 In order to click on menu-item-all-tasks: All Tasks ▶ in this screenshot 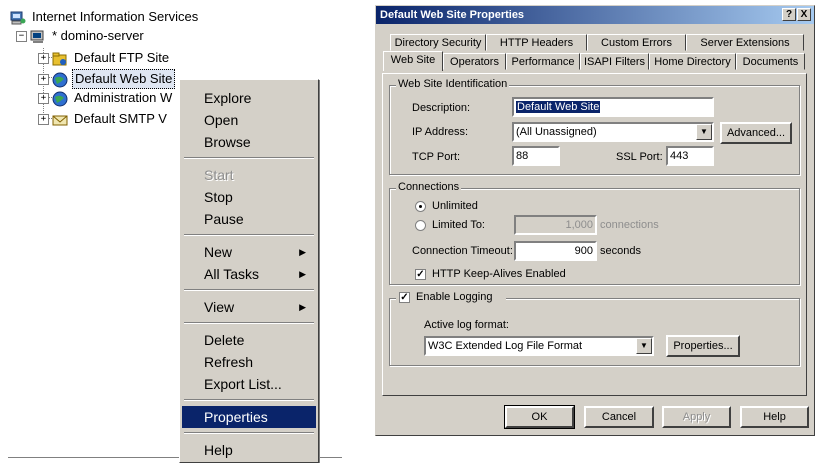, I will do `click(249, 274)`.